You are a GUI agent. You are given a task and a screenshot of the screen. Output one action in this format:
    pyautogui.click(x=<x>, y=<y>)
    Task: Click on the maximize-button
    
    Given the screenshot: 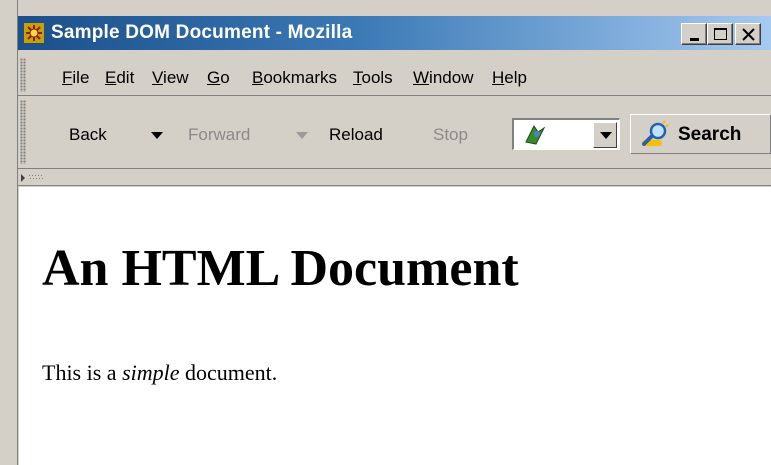 What is the action you would take?
    pyautogui.click(x=720, y=34)
    